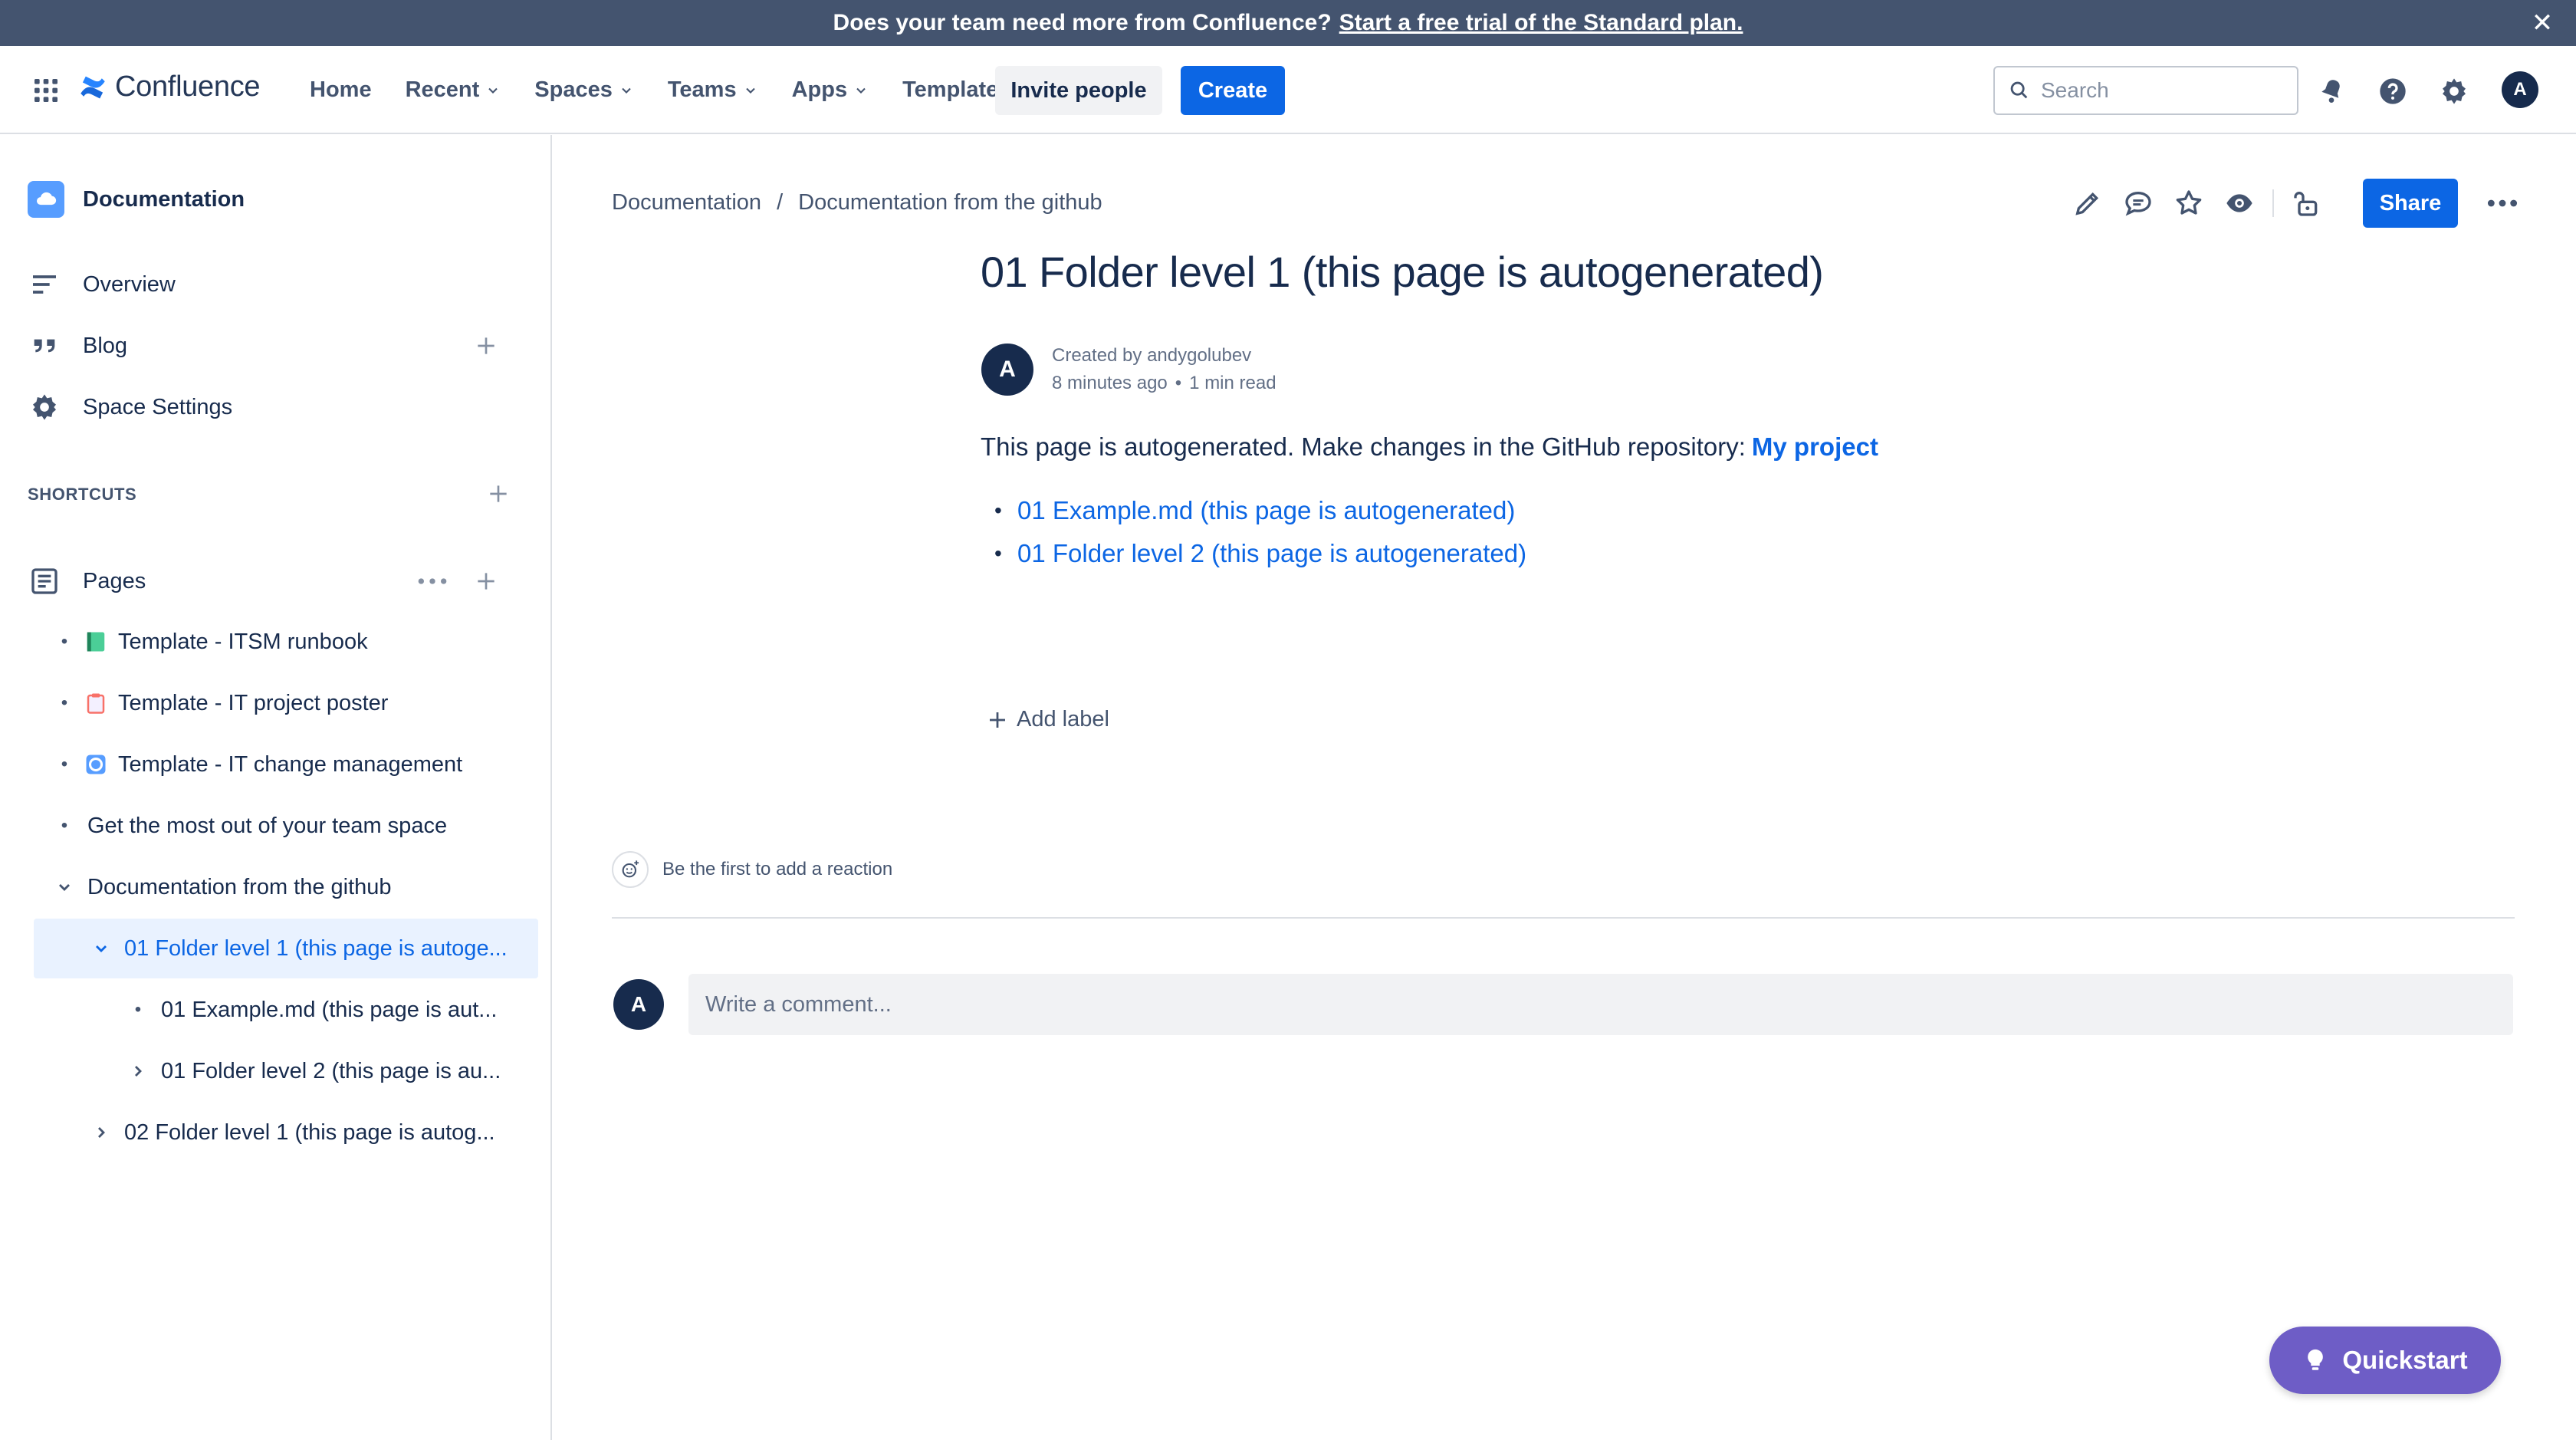 This screenshot has width=2576, height=1440. Describe the element at coordinates (105, 345) in the screenshot. I see `sidebar-item-label: Blog` at that location.